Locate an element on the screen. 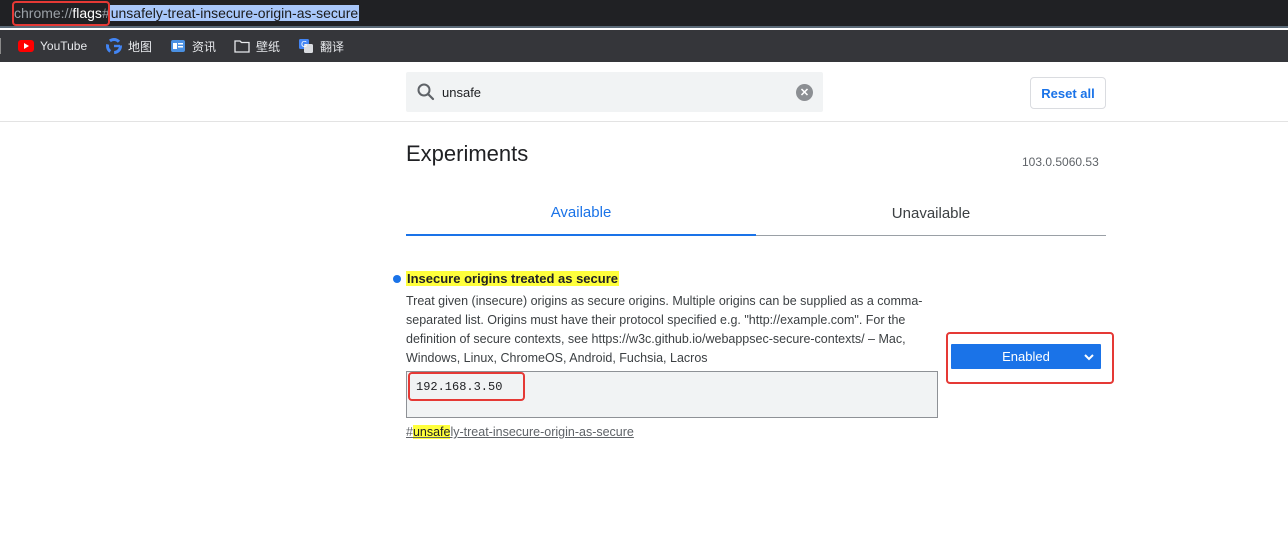  youtube-icon is located at coordinates (26, 46).